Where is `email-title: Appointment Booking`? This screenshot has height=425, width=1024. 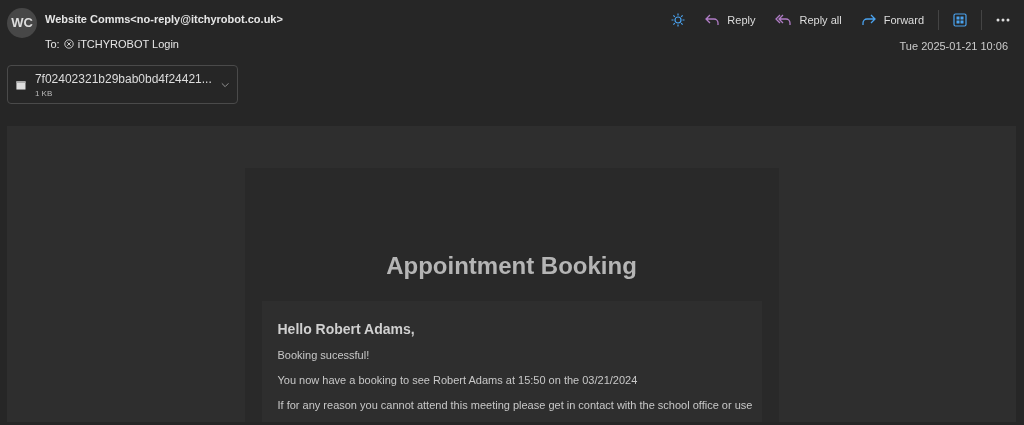
email-title: Appointment Booking is located at coordinates (511, 266).